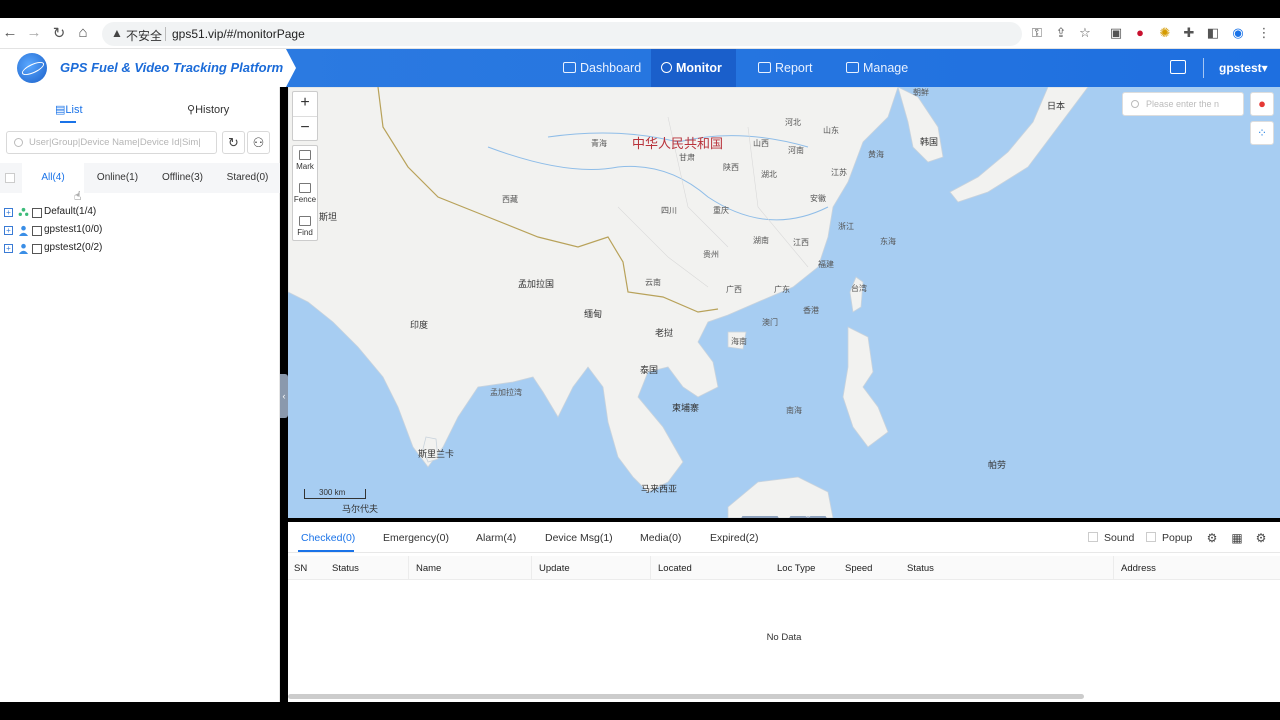 Image resolution: width=1280 pixels, height=720 pixels. Describe the element at coordinates (1151, 537) in the screenshot. I see `popup-checkbox` at that location.